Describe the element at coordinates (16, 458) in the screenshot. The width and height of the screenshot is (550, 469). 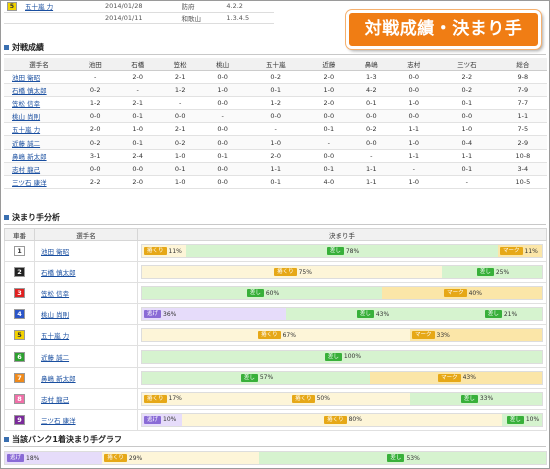
I see `kimarite-label: 逃げ` at that location.